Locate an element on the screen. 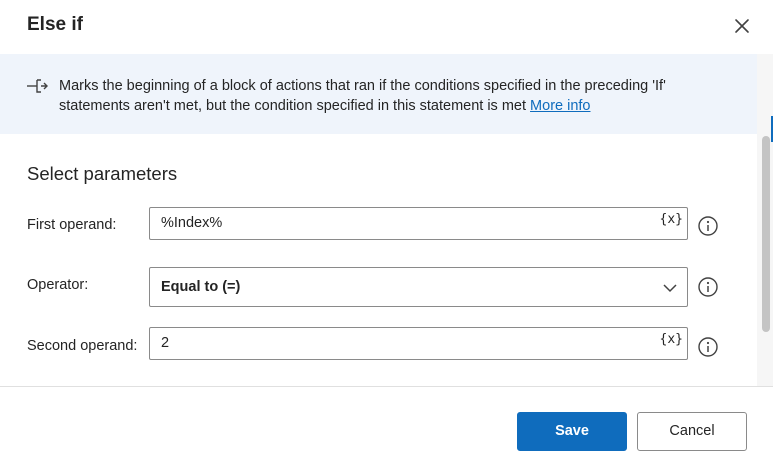 The width and height of the screenshot is (773, 475). cancel-button: Cancel is located at coordinates (692, 431).